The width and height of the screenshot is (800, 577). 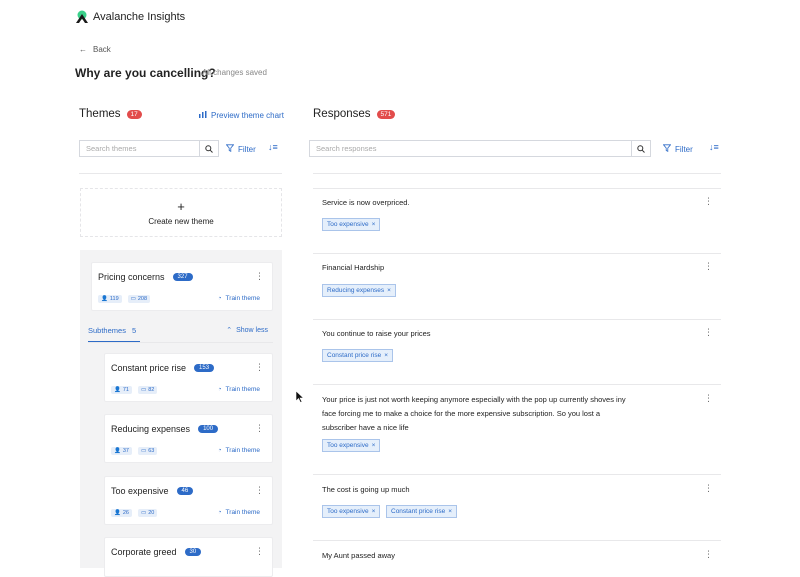 What do you see at coordinates (346, 148) in the screenshot?
I see `responses-search-placeholder: Search responses` at bounding box center [346, 148].